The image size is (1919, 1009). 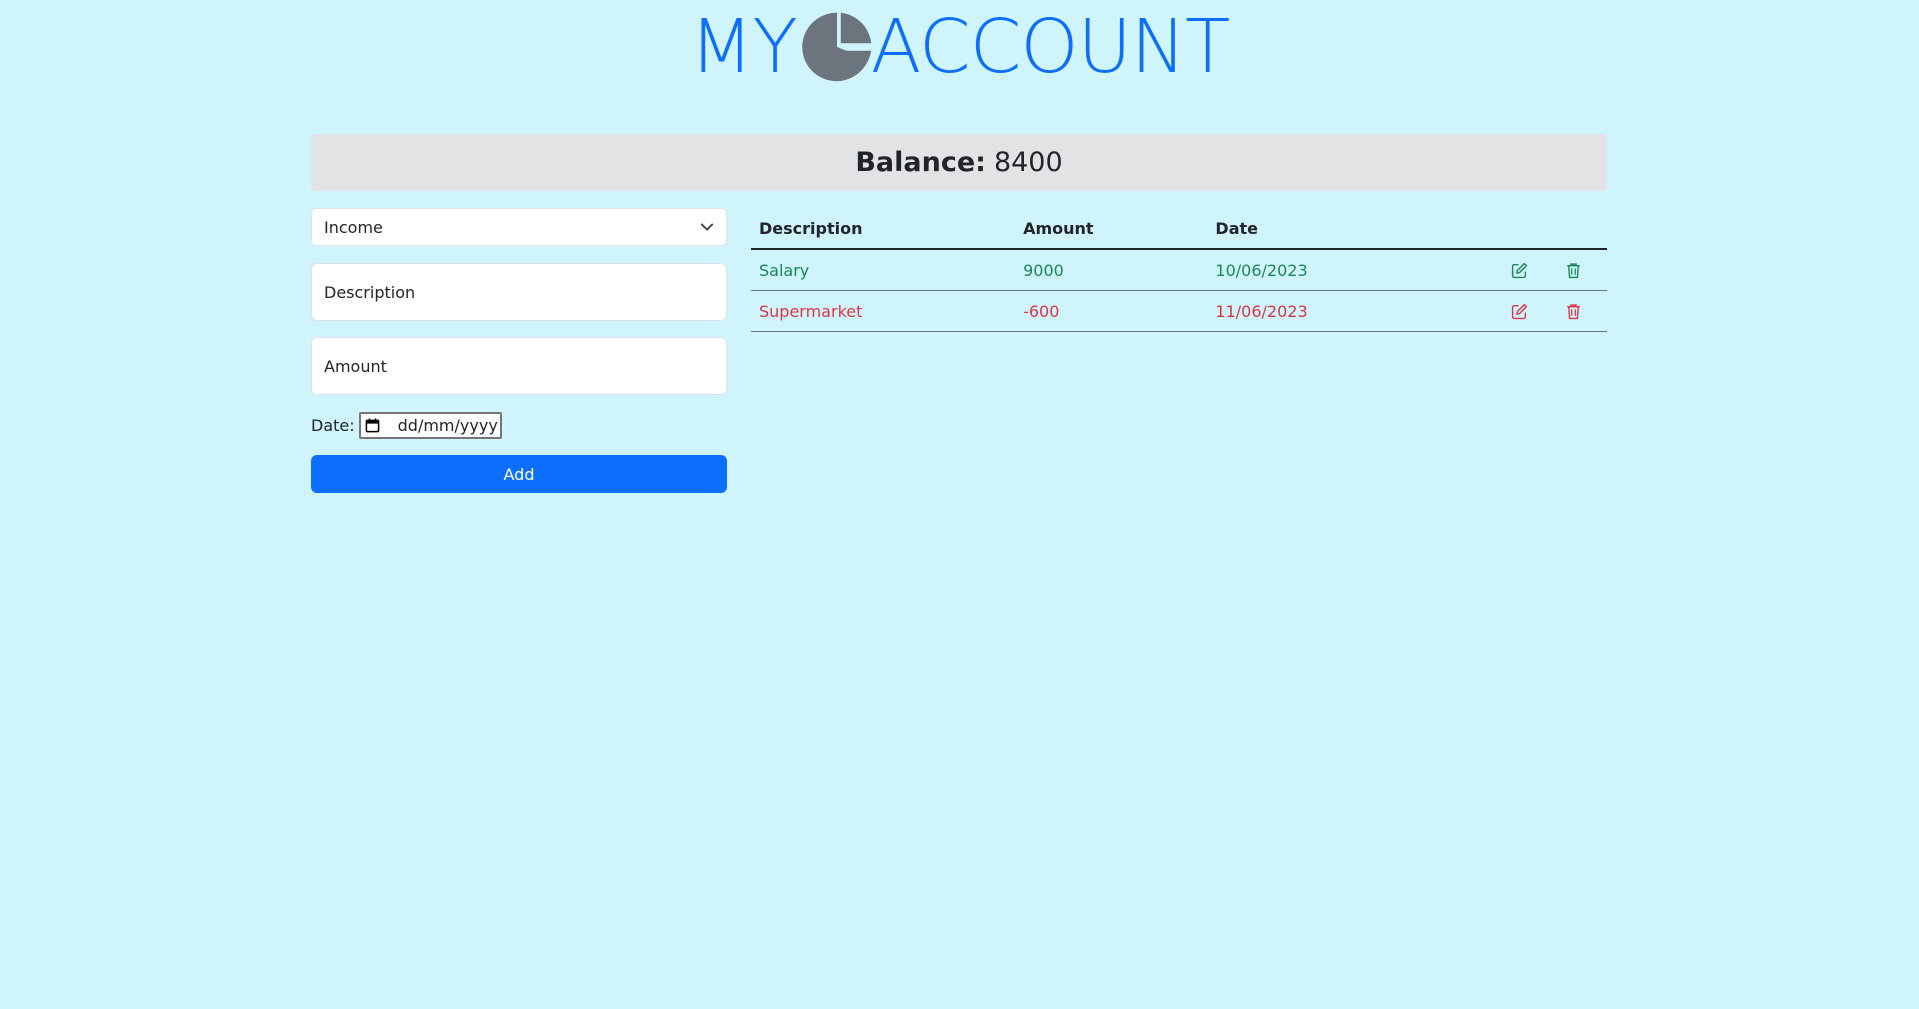 What do you see at coordinates (447, 425) in the screenshot?
I see `date-placeholder: dd/mm/yyyy` at bounding box center [447, 425].